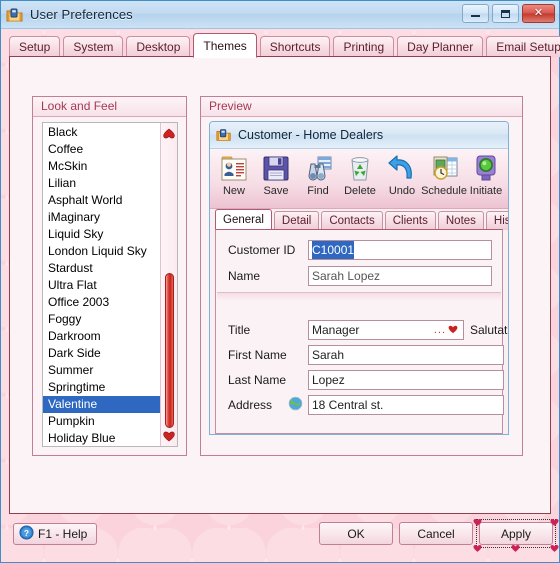 The height and width of the screenshot is (563, 560). Describe the element at coordinates (102, 251) in the screenshot. I see `list-item: London Liquid Sky` at that location.